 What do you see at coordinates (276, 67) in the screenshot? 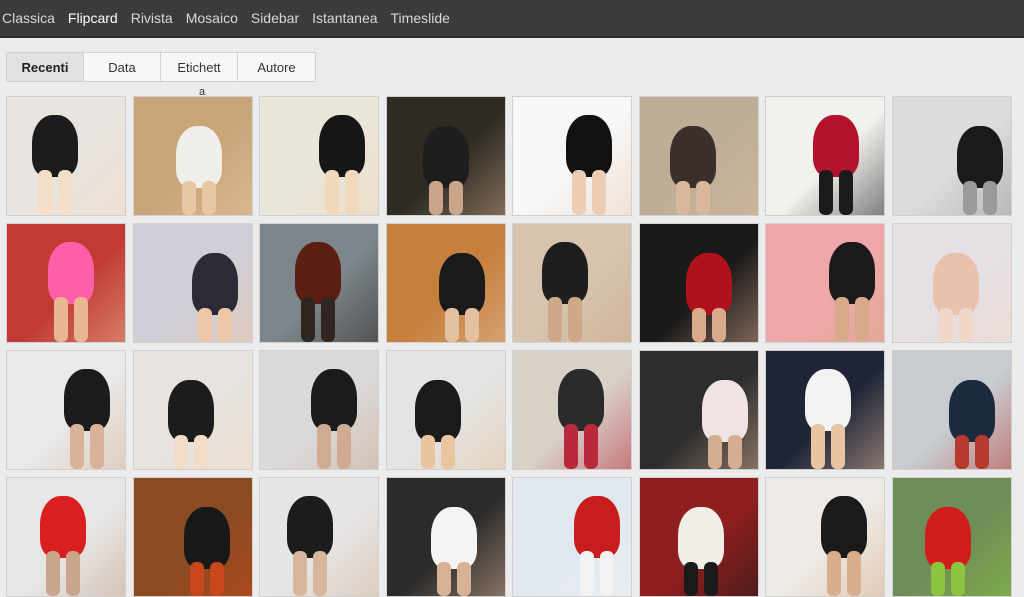
I see `tab-autore: Autore` at bounding box center [276, 67].